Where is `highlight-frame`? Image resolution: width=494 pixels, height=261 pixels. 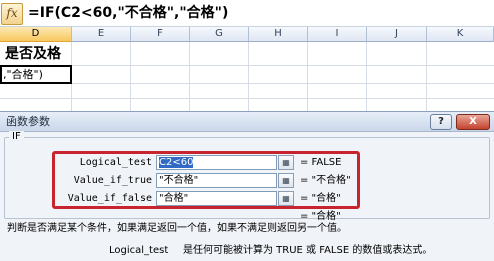 highlight-frame is located at coordinates (206, 180).